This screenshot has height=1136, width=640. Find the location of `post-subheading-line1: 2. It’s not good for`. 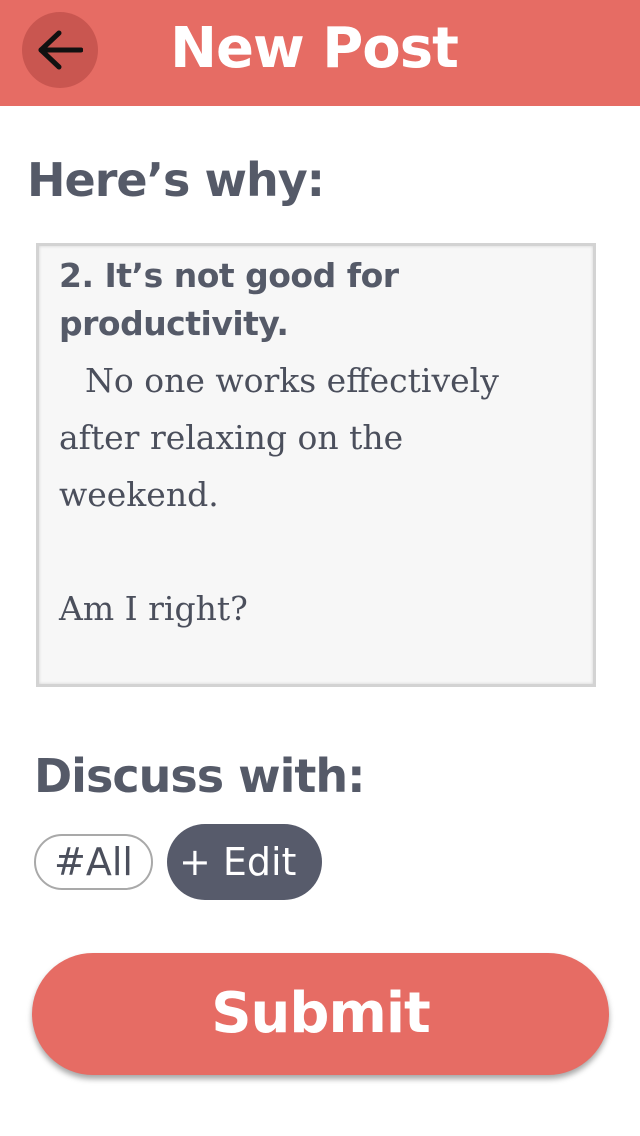

post-subheading-line1: 2. It’s not good for is located at coordinates (229, 275).